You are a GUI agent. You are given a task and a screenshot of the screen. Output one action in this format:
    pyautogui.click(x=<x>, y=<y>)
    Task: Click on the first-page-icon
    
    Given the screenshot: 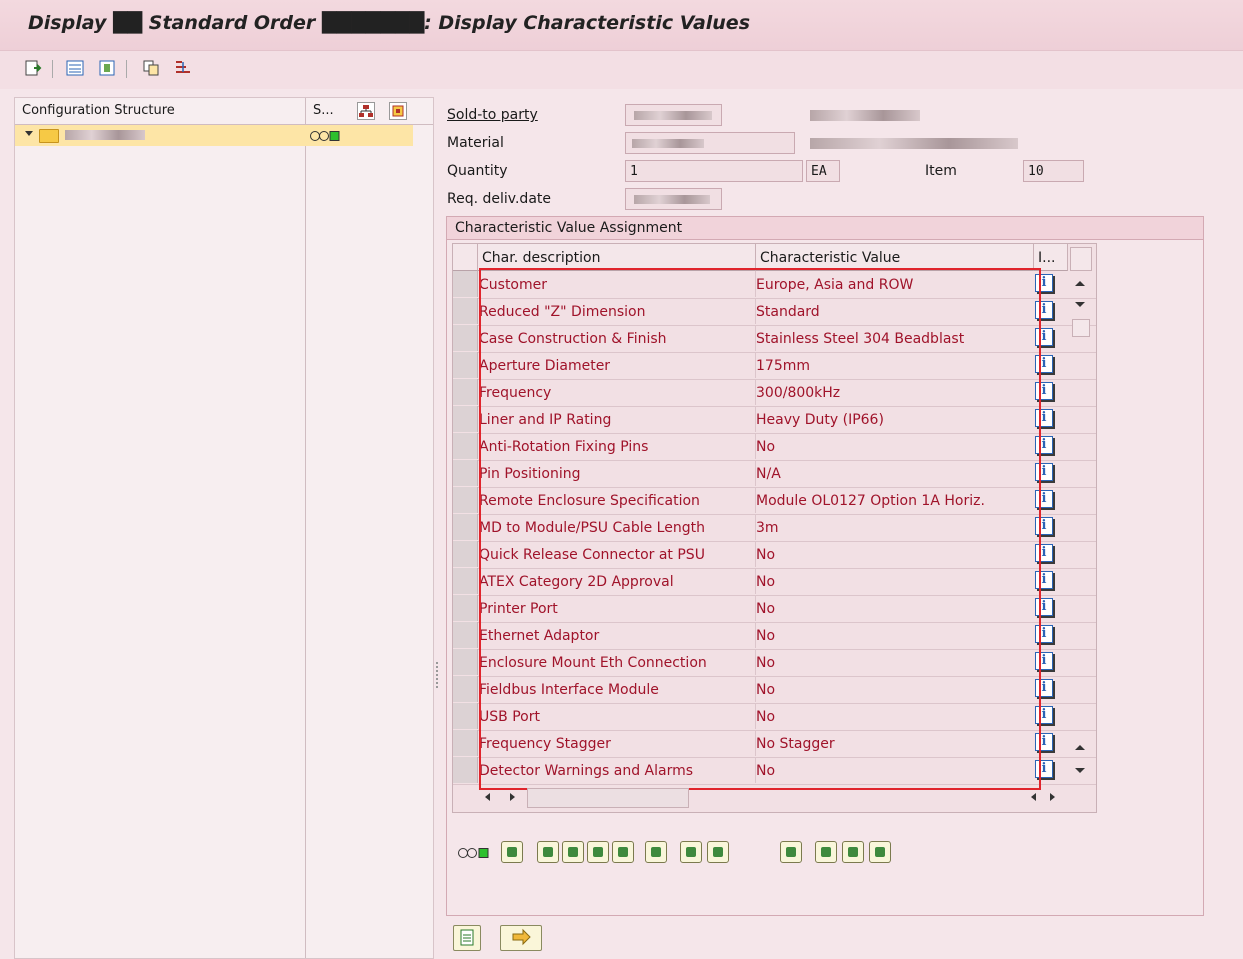 What is the action you would take?
    pyautogui.click(x=548, y=852)
    